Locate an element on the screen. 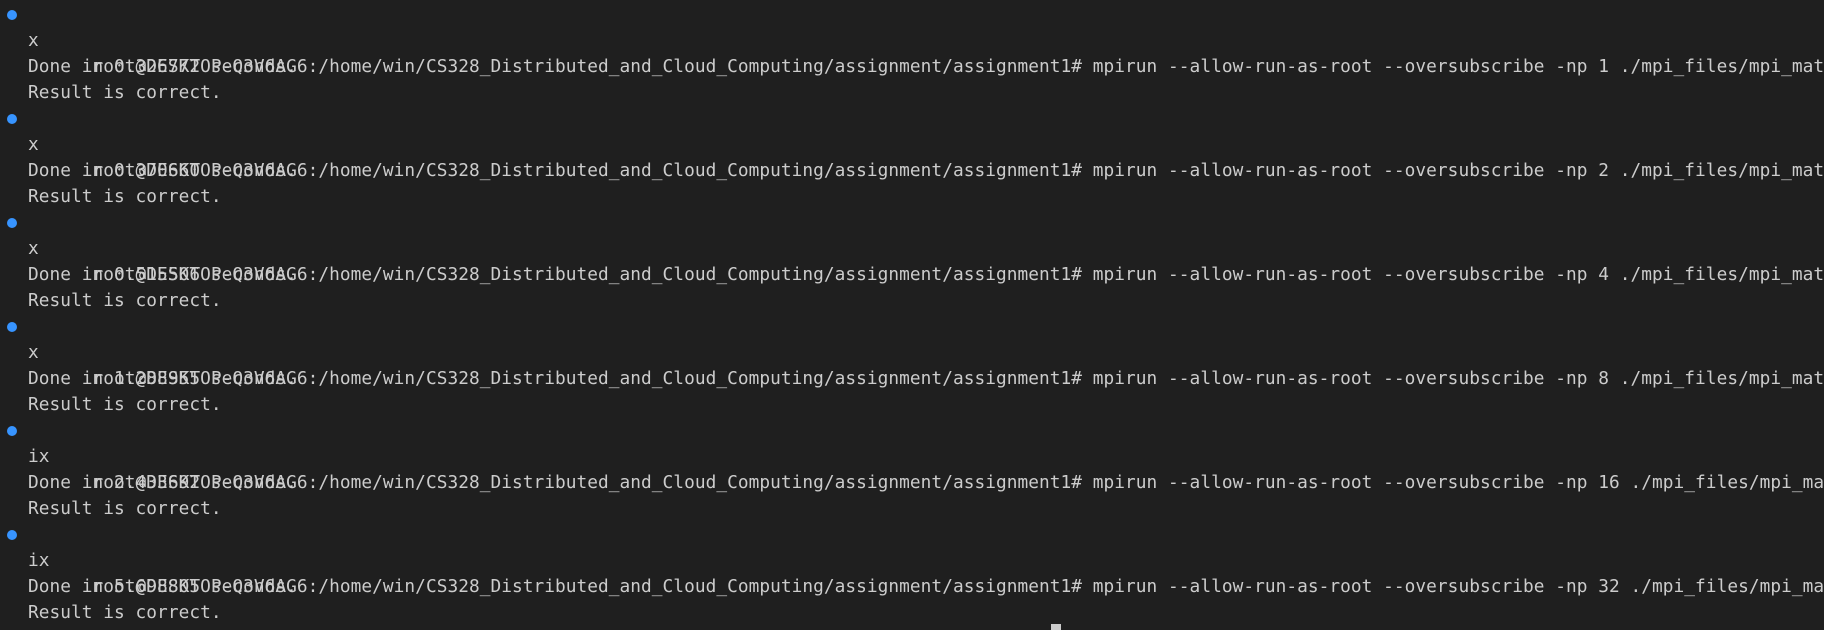 The height and width of the screenshot is (630, 1824). output-done: Done in 0.370660 seconds. is located at coordinates (162, 170).